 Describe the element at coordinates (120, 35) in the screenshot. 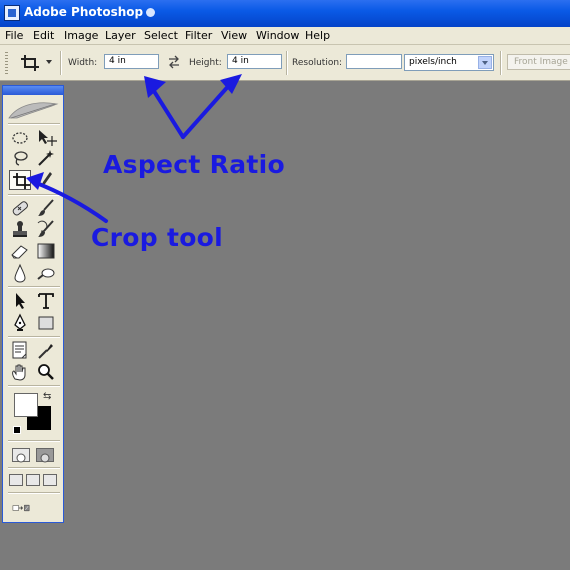

I see `menu-layer: Layer` at that location.